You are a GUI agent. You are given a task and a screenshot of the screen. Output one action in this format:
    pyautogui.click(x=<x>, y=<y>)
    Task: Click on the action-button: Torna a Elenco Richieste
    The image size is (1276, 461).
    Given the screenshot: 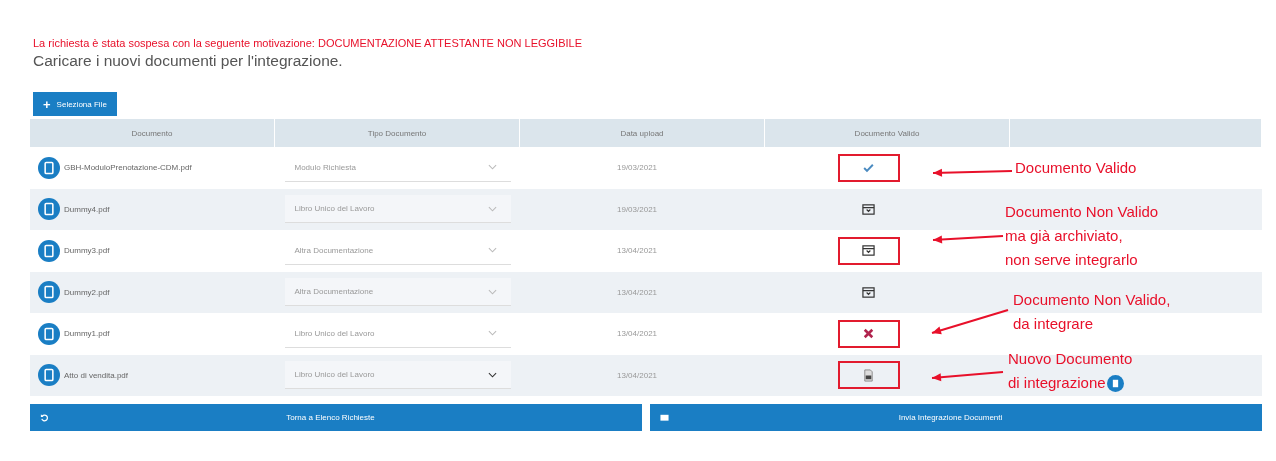 What is the action you would take?
    pyautogui.click(x=336, y=417)
    